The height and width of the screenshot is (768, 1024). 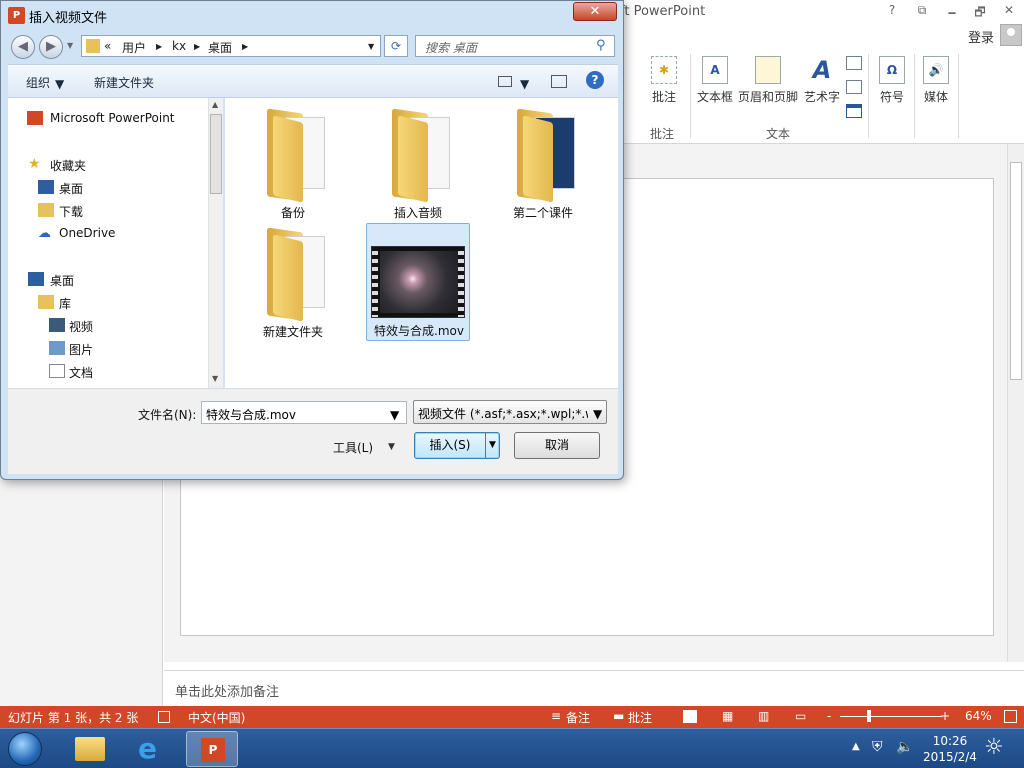 What do you see at coordinates (457, 445) in the screenshot?
I see `insert-button: 插入(S) ▼` at bounding box center [457, 445].